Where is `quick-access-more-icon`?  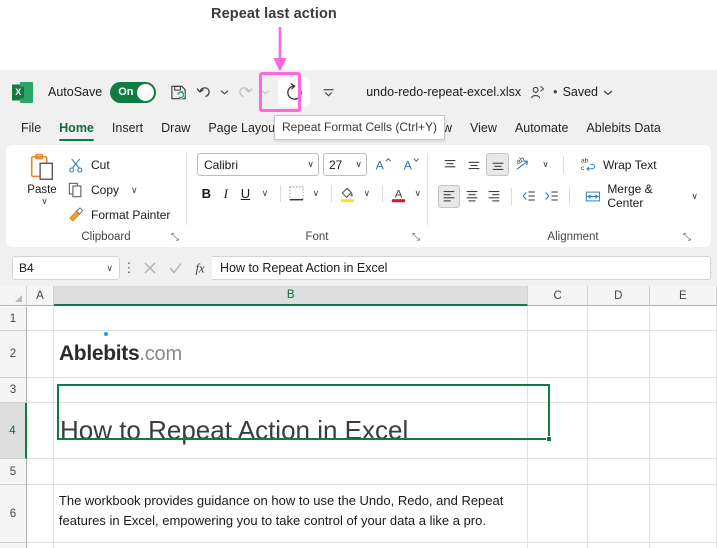 quick-access-more-icon is located at coordinates (328, 92).